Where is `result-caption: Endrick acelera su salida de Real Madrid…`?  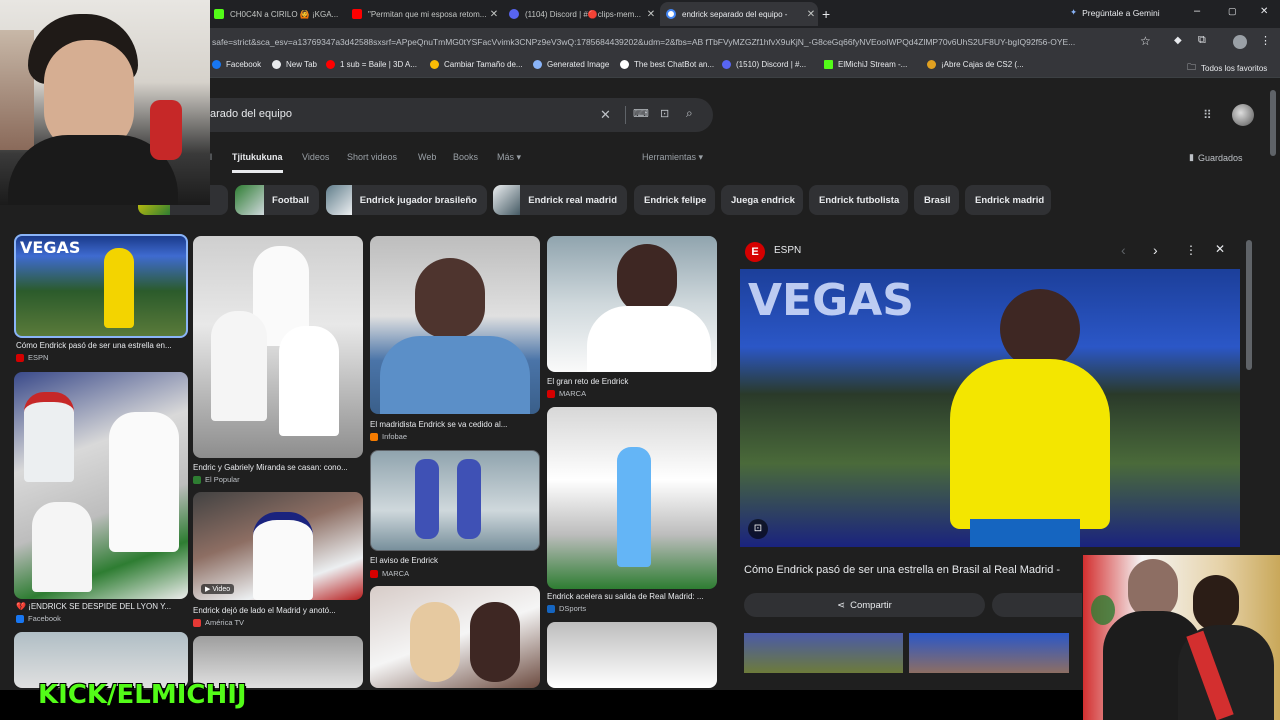 result-caption: Endrick acelera su salida de Real Madrid… is located at coordinates (632, 596).